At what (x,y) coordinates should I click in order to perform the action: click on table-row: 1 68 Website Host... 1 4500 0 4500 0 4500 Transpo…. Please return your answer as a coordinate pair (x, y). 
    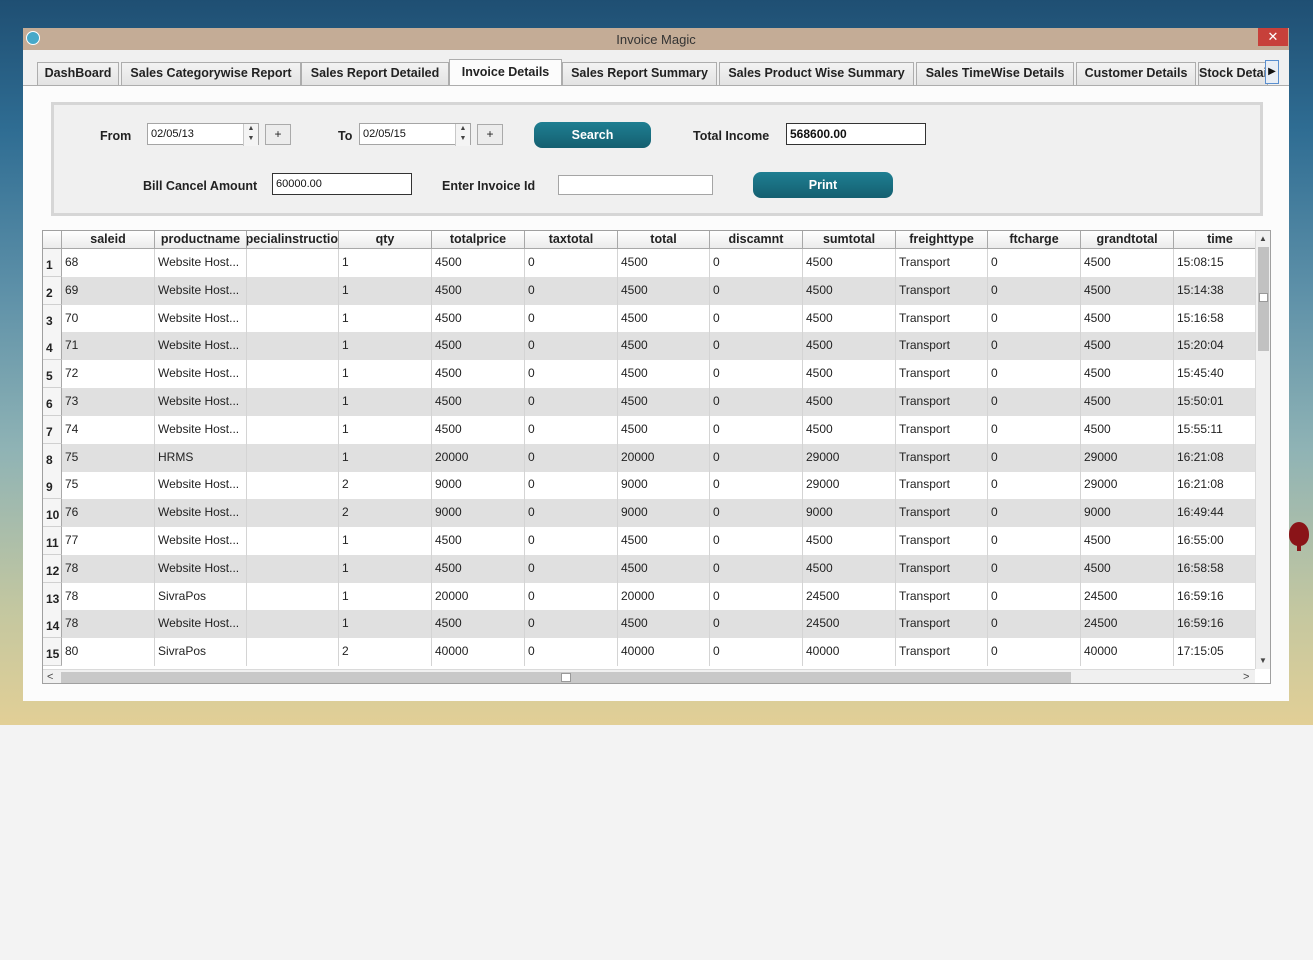
    Looking at the image, I should click on (649, 263).